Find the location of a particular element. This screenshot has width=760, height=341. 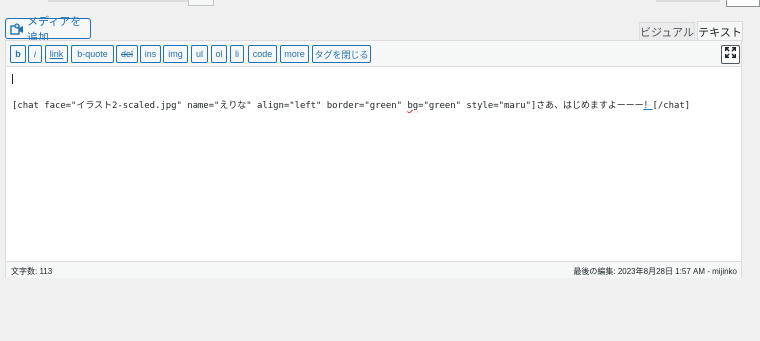

top-select-edge is located at coordinates (743, 3).